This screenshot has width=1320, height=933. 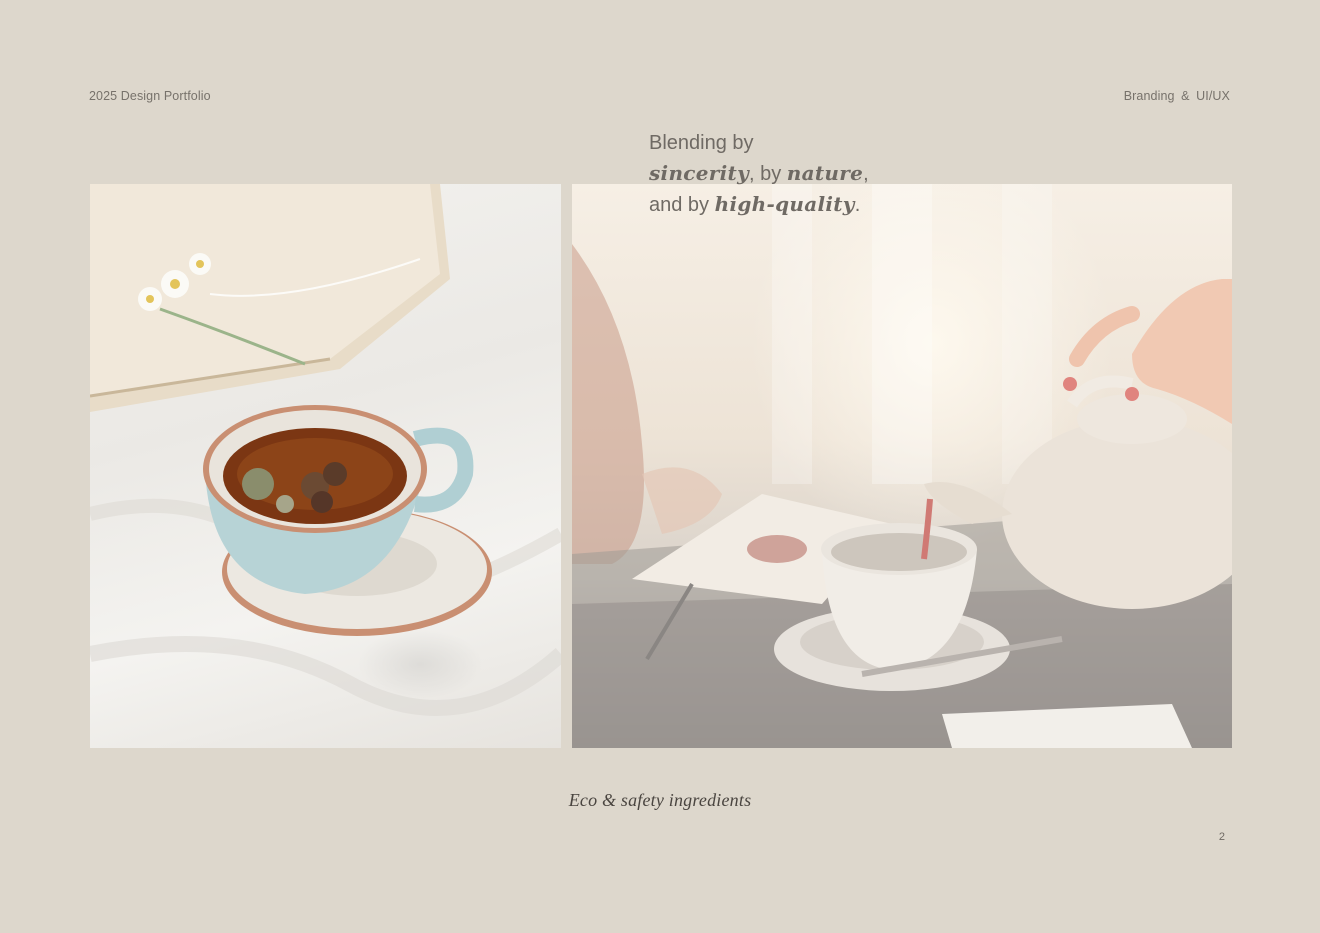 What do you see at coordinates (682, 205) in the screenshot?
I see `headline-line-3-start: and by` at bounding box center [682, 205].